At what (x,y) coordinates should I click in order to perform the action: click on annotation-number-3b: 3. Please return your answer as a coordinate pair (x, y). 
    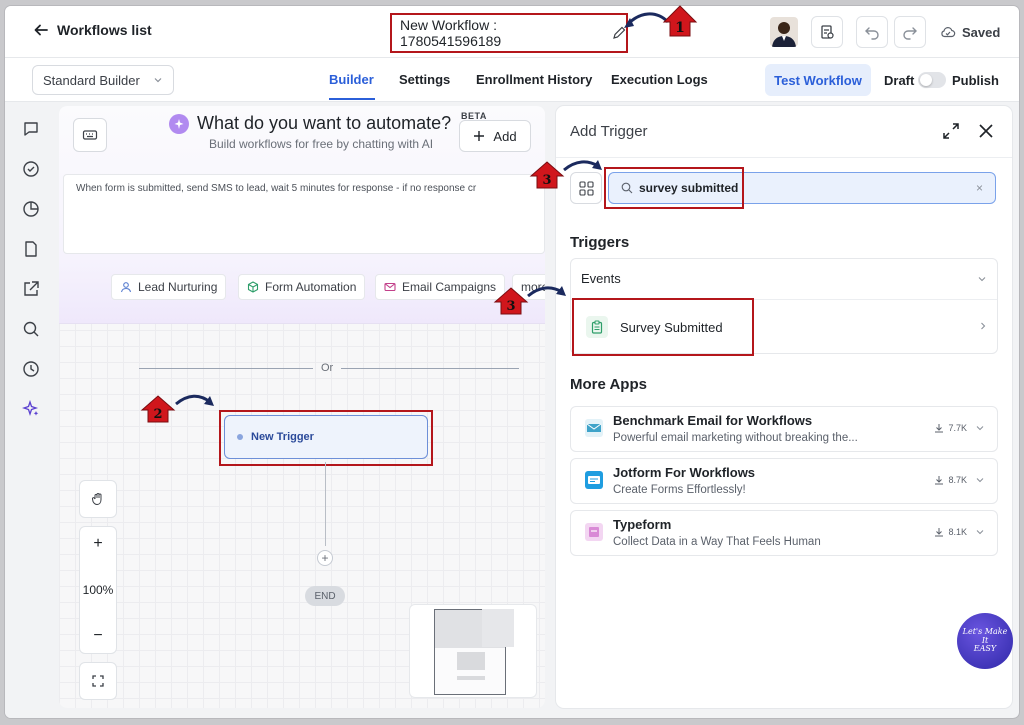
    Looking at the image, I should click on (510, 306).